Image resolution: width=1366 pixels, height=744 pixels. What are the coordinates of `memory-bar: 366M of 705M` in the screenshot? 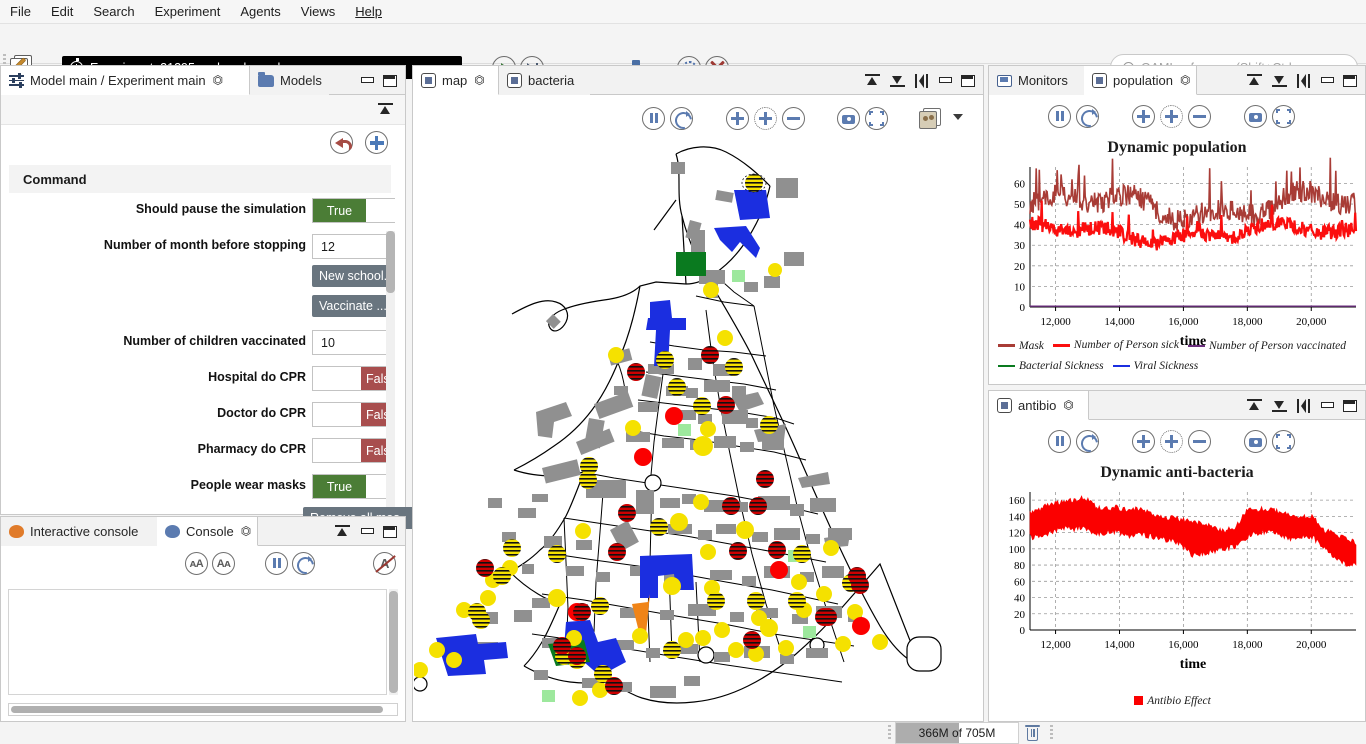 It's located at (957, 733).